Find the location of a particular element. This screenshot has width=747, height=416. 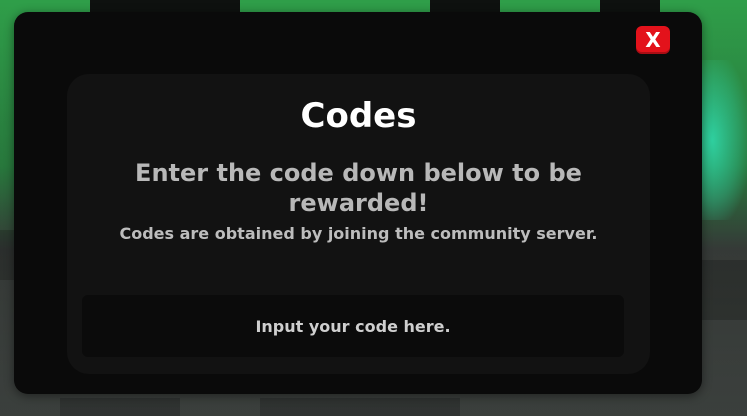

close-button: X is located at coordinates (653, 40).